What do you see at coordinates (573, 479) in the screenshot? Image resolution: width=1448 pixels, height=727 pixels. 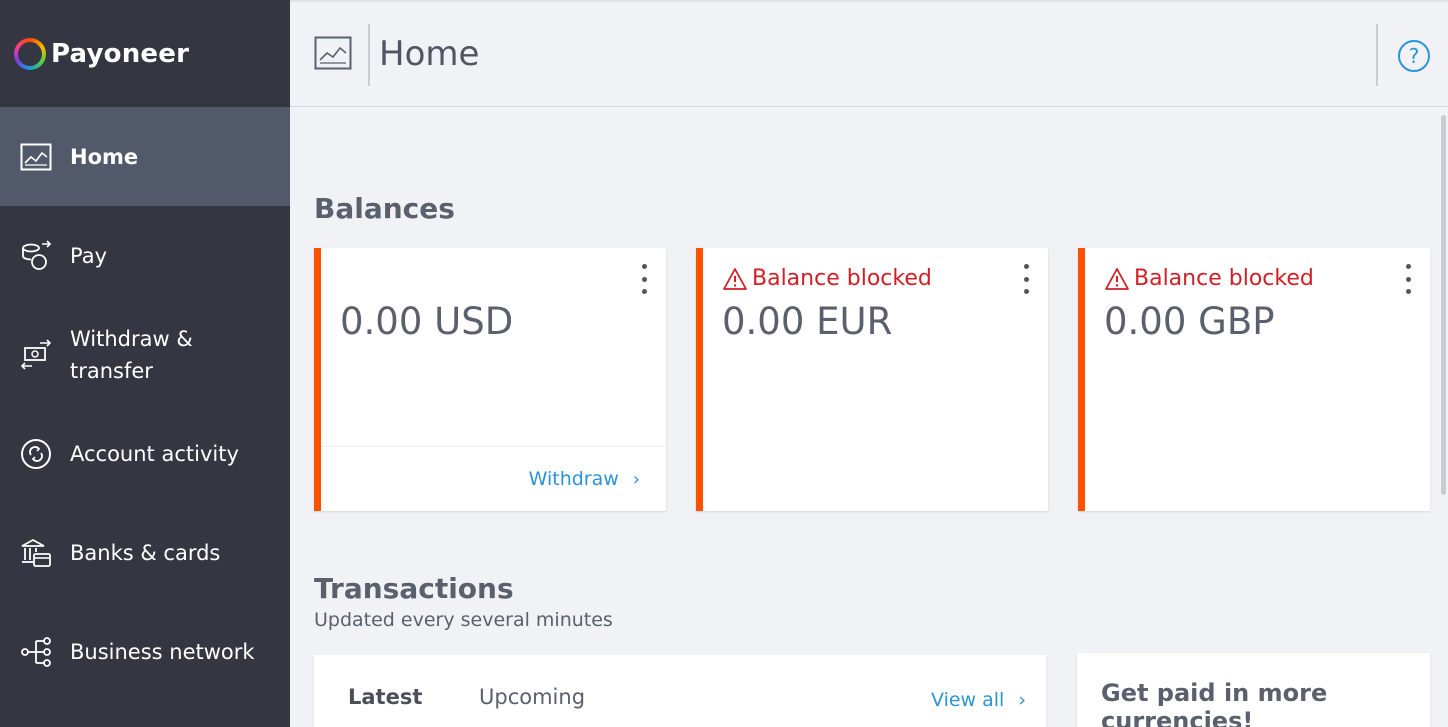 I see `withdraw-label: Withdraw` at bounding box center [573, 479].